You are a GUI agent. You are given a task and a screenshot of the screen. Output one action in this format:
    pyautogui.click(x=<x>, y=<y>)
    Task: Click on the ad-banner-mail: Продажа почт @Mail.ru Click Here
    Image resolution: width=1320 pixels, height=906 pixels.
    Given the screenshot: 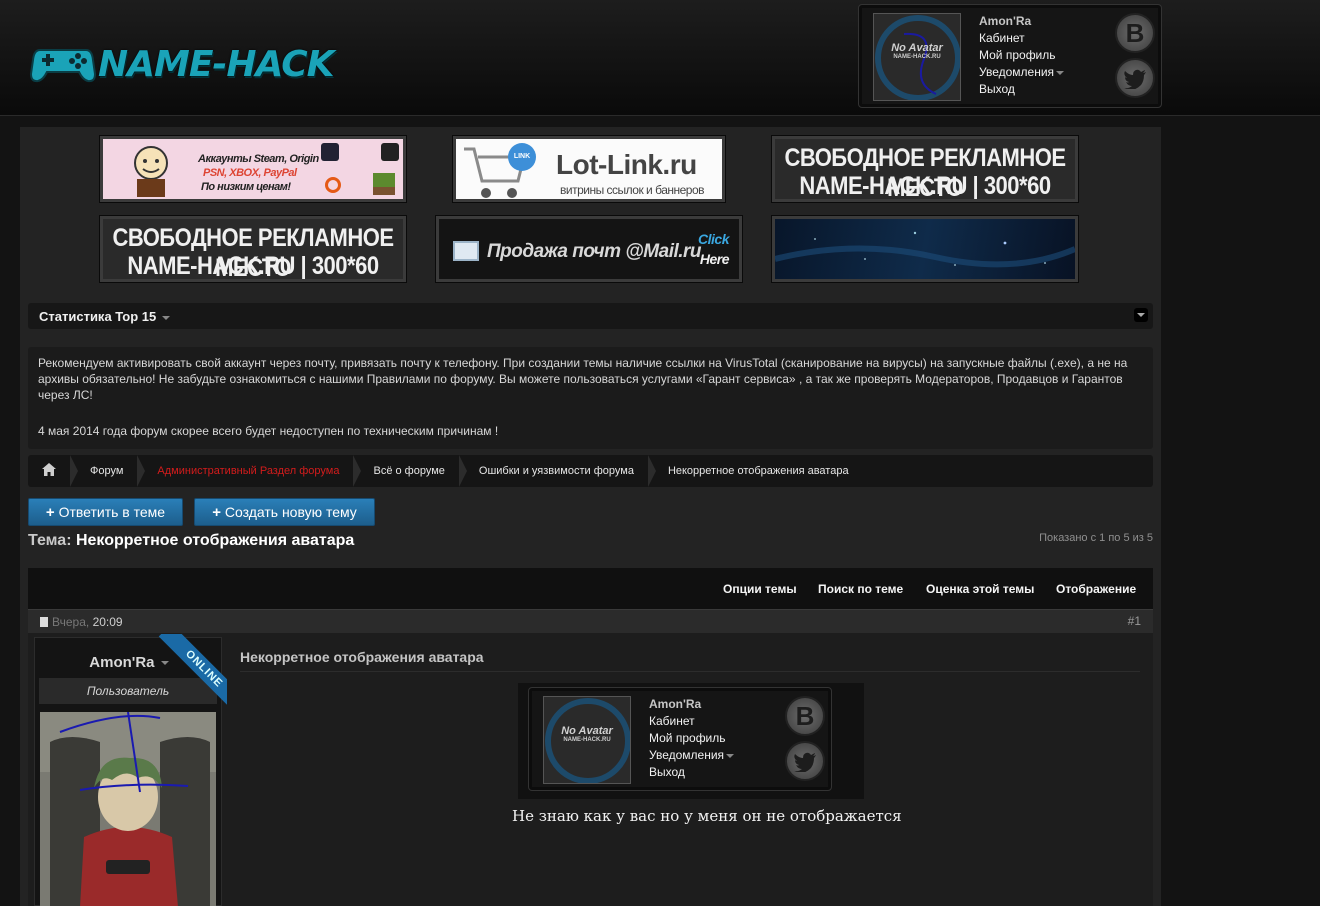 What is the action you would take?
    pyautogui.click(x=589, y=249)
    